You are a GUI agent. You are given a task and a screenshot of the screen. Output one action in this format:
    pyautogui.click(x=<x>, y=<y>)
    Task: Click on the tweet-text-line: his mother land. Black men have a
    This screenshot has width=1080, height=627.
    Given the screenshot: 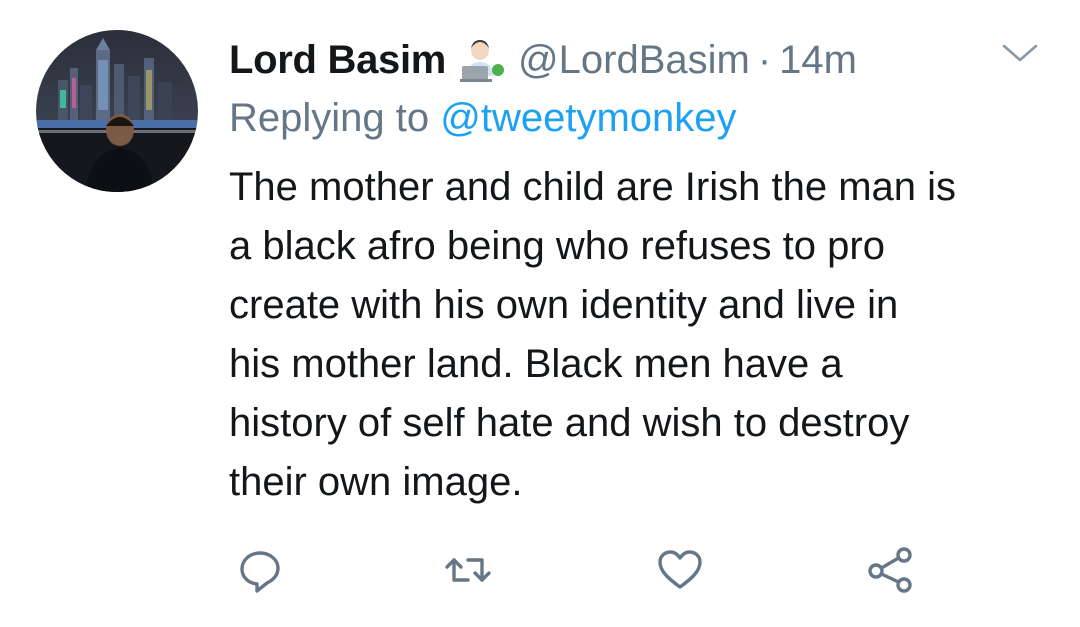 What is the action you would take?
    pyautogui.click(x=536, y=364)
    